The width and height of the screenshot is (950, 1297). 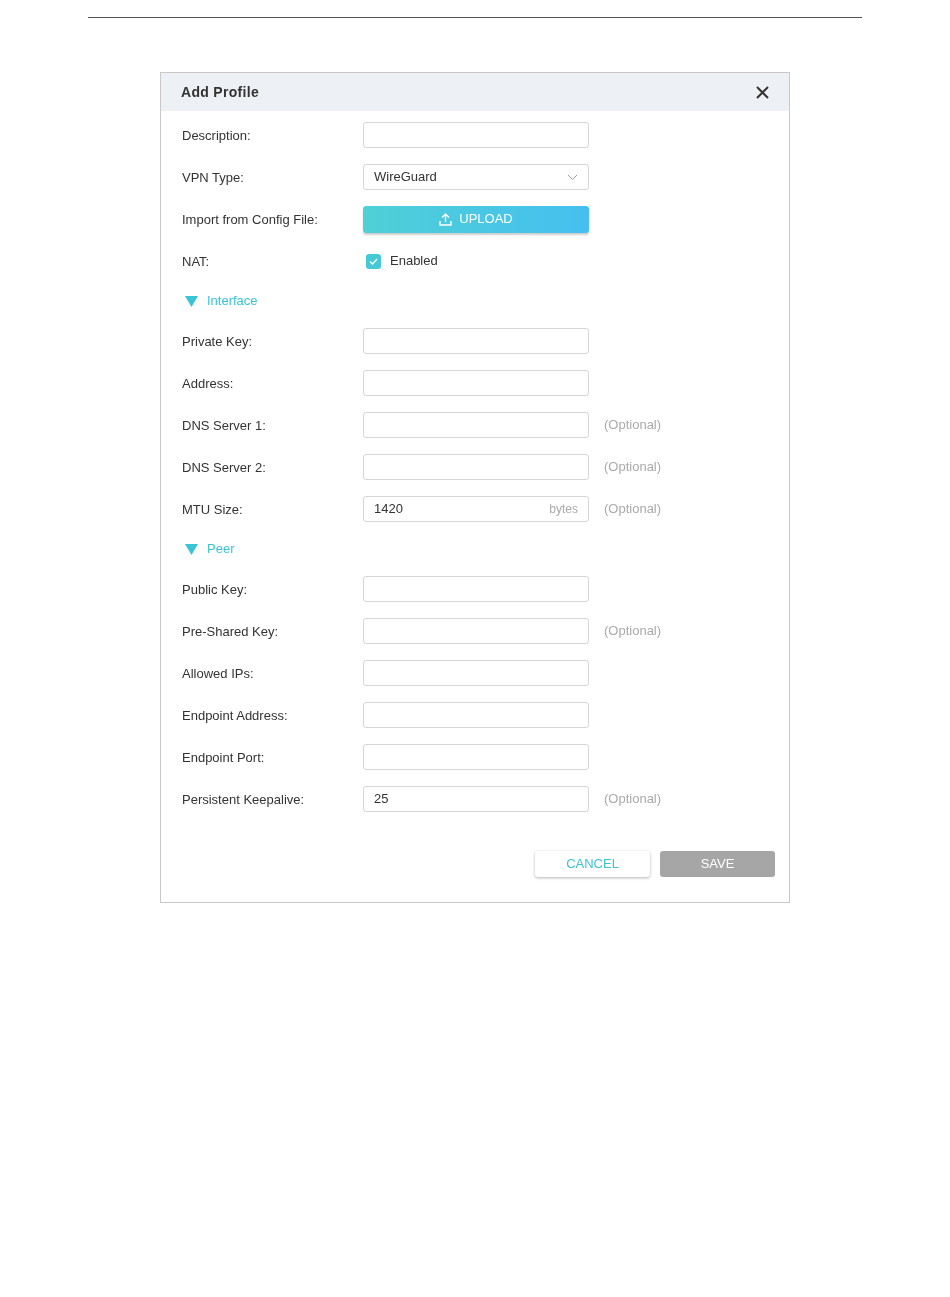 What do you see at coordinates (213, 177) in the screenshot?
I see `field-label: VPN Type:` at bounding box center [213, 177].